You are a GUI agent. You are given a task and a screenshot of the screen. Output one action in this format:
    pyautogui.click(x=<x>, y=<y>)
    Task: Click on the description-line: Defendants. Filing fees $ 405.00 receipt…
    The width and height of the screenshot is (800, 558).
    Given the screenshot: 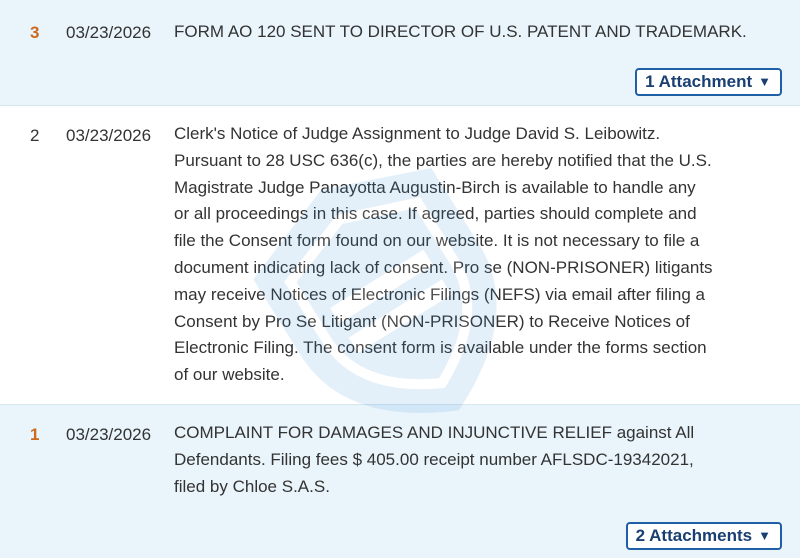 What is the action you would take?
    pyautogui.click(x=434, y=459)
    